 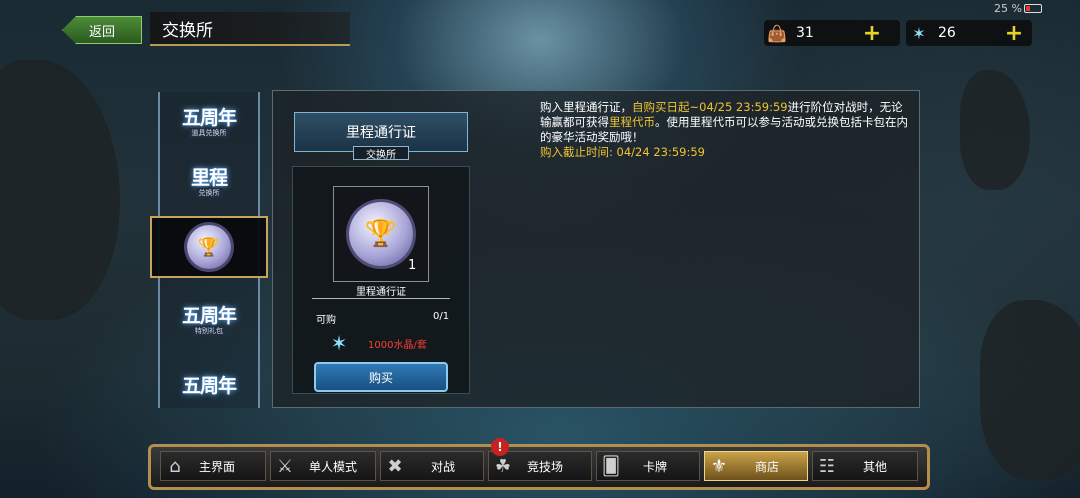 I want to click on tab-mileage: 里程 兑换所, so click(x=209, y=180).